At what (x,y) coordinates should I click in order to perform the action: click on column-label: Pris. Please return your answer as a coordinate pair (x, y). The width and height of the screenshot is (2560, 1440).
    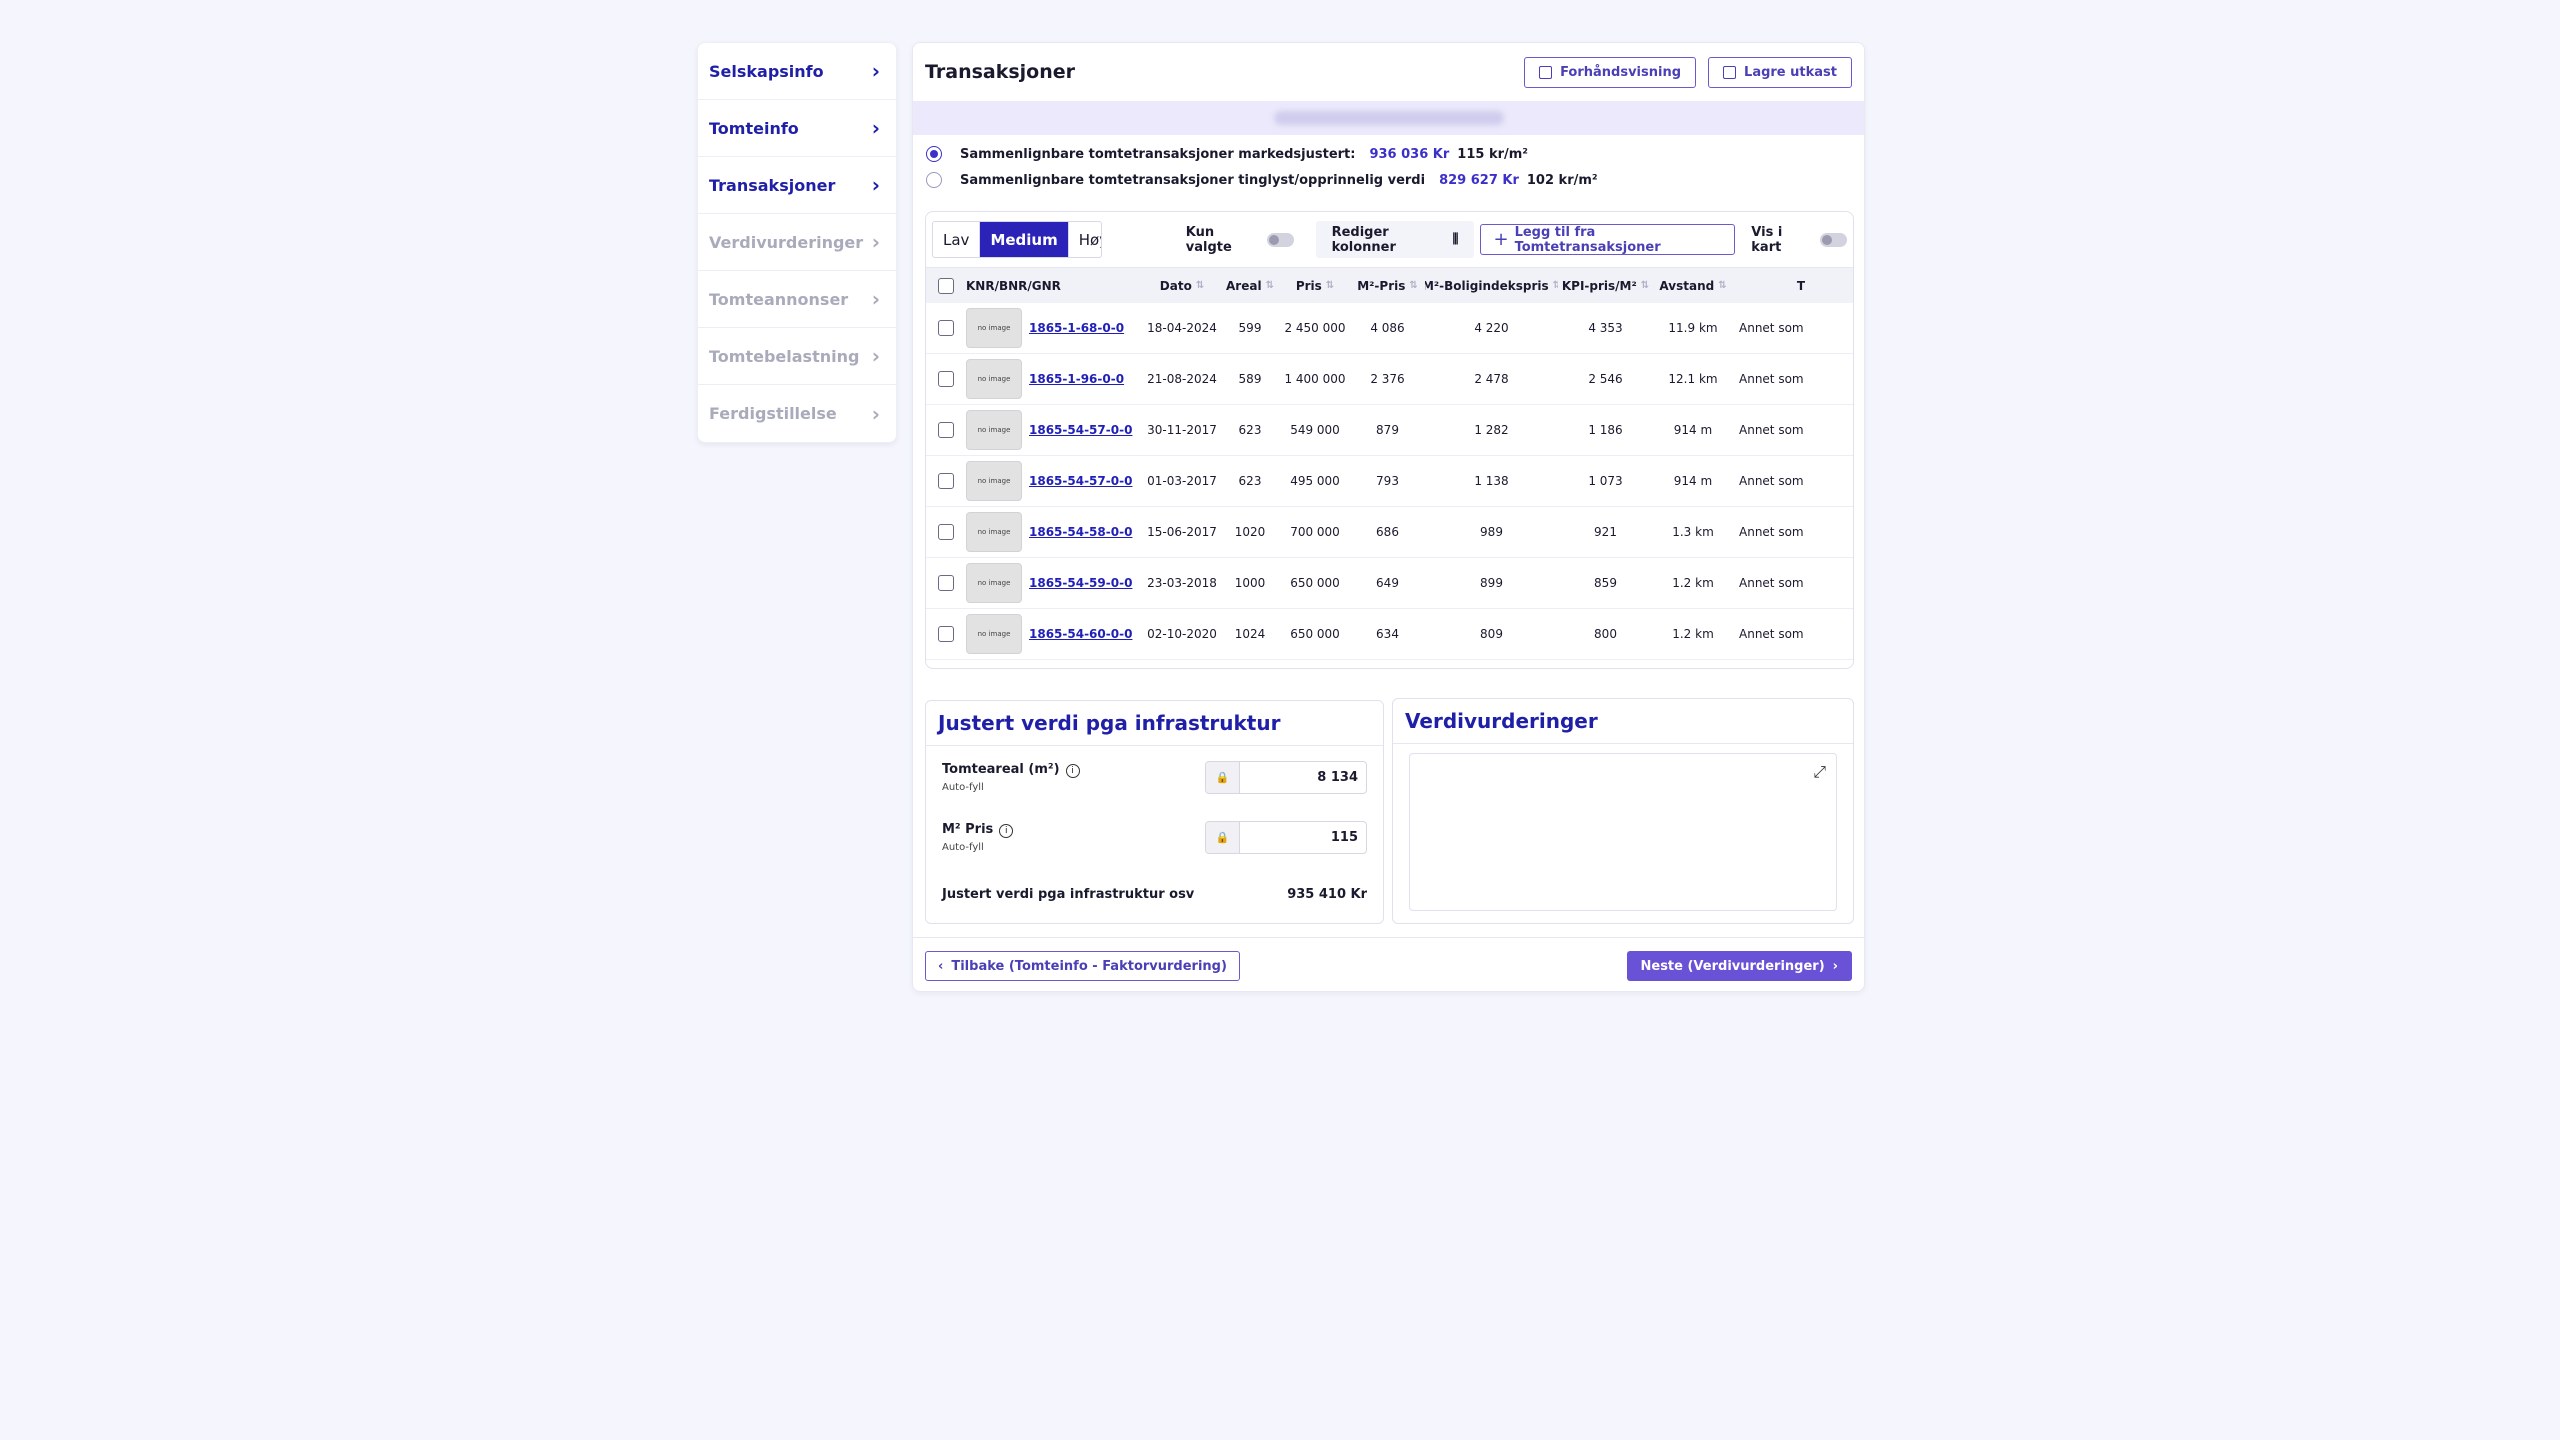
    Looking at the image, I should click on (1308, 285).